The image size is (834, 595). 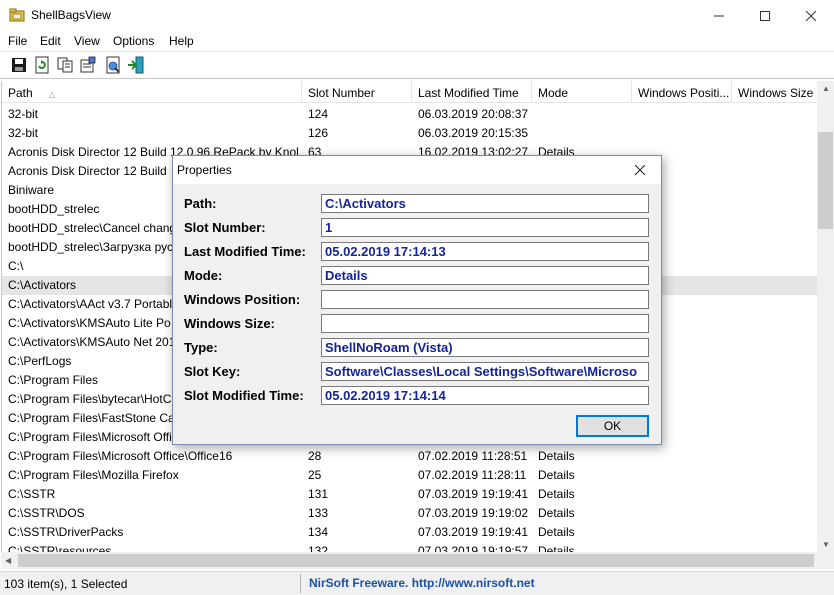 I want to click on exit-icon, so click(x=136, y=65).